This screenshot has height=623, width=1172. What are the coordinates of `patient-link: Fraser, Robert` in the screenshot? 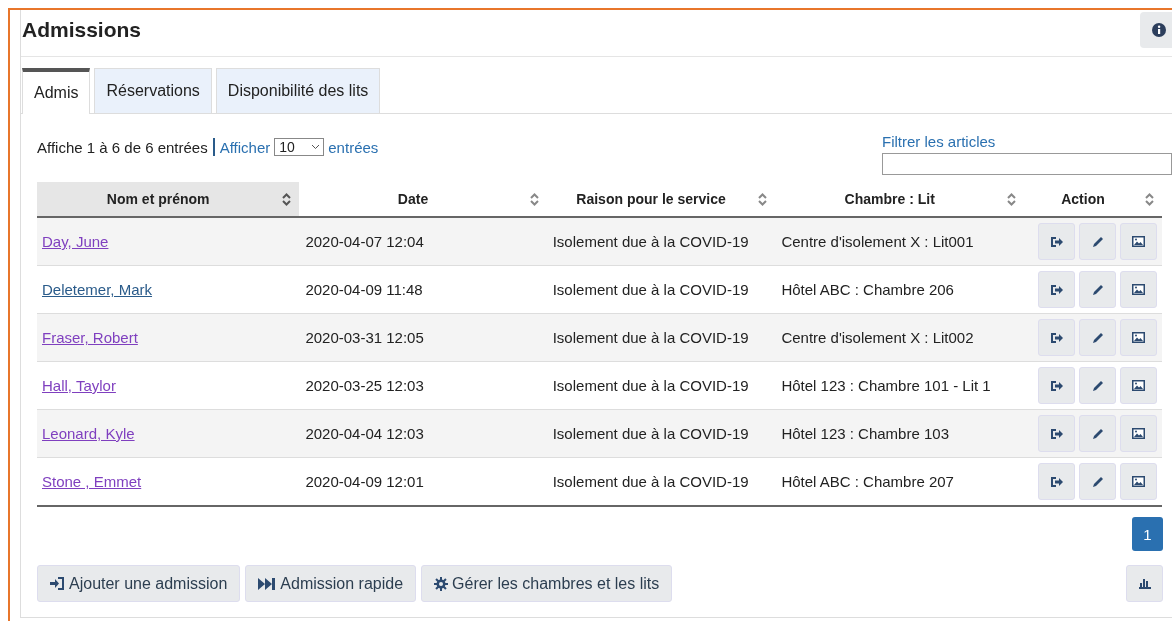 It's located at (90, 337).